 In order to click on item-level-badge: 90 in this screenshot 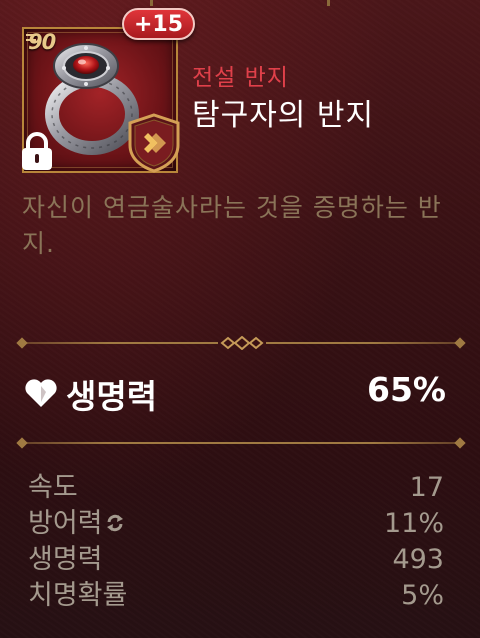, I will do `click(40, 42)`.